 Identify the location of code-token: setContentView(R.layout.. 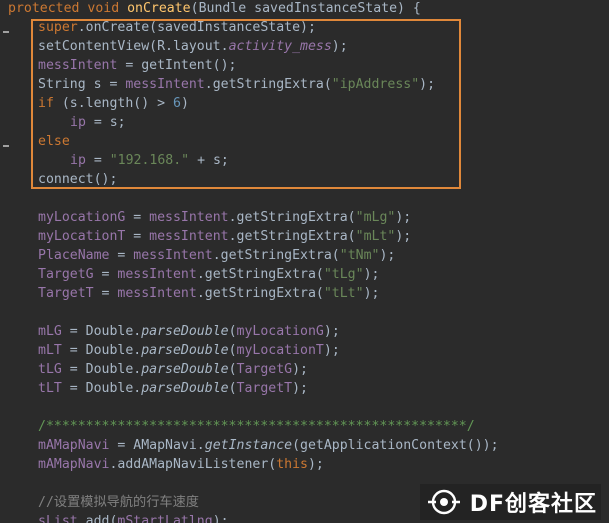
(133, 46).